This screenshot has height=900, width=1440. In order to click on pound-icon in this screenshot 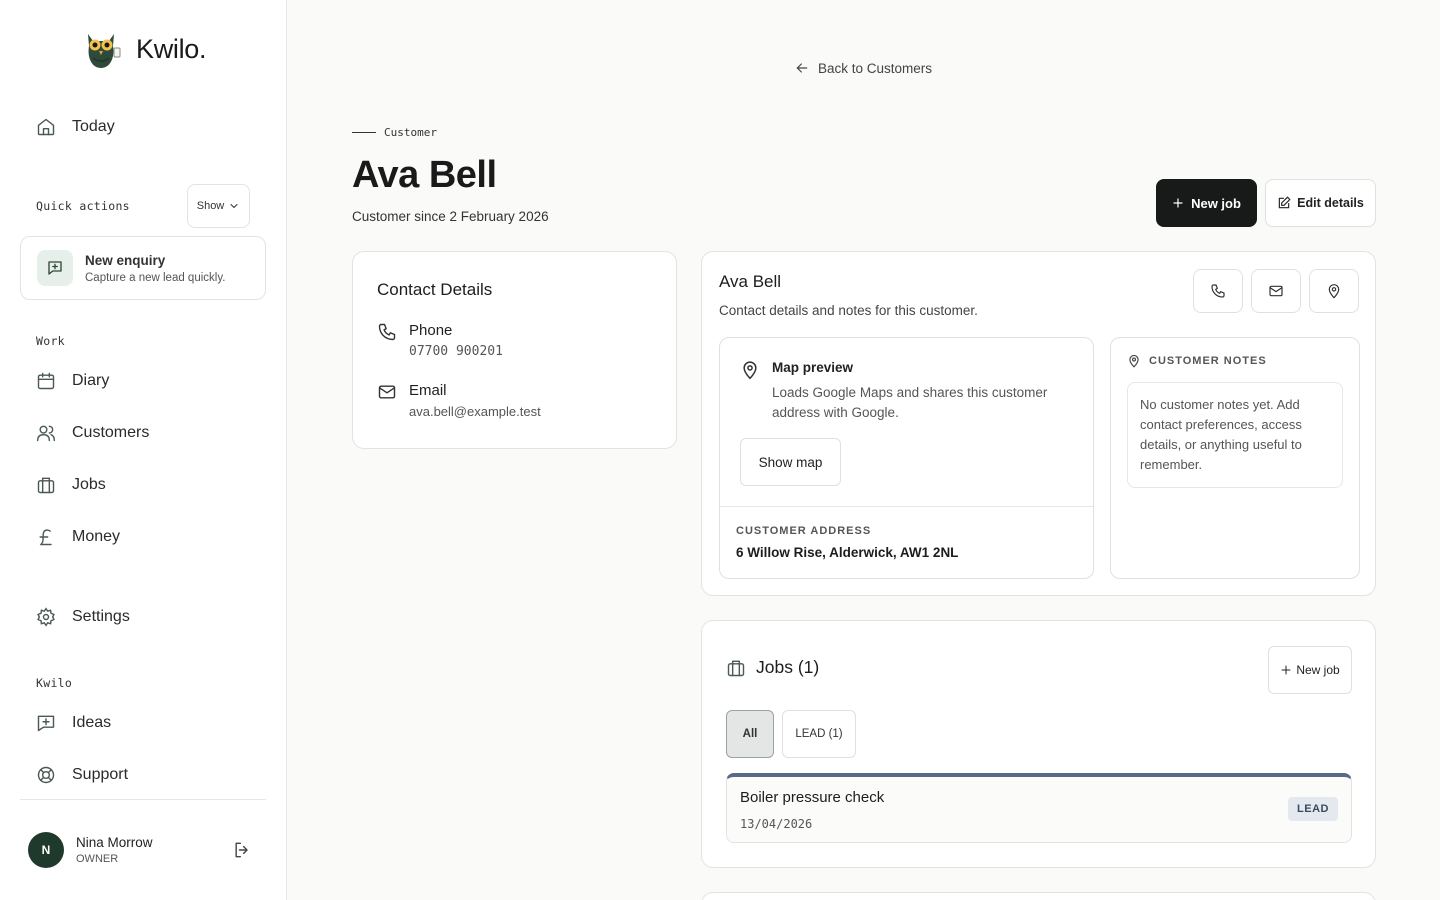, I will do `click(46, 537)`.